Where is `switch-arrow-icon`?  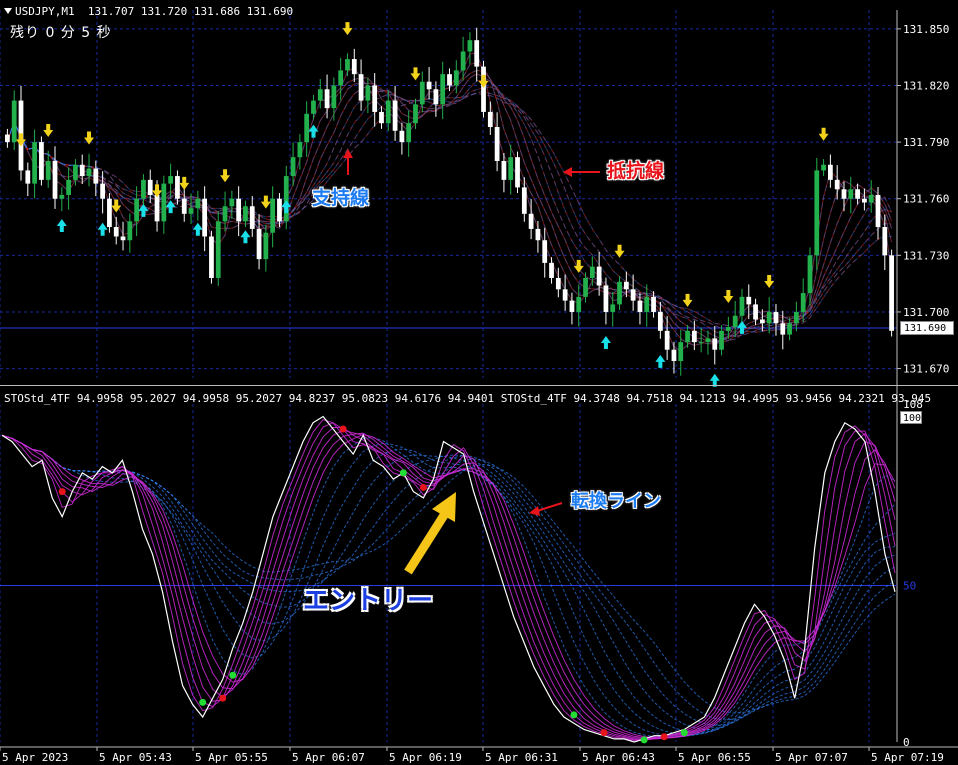 switch-arrow-icon is located at coordinates (549, 507).